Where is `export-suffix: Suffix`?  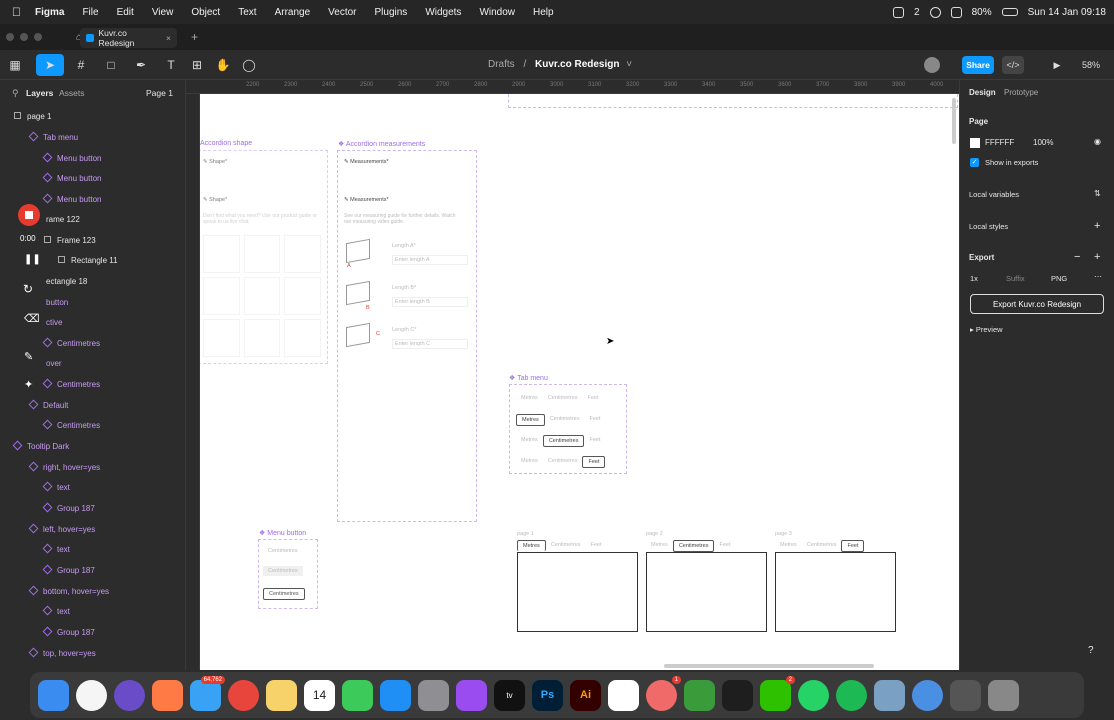 export-suffix: Suffix is located at coordinates (1015, 278).